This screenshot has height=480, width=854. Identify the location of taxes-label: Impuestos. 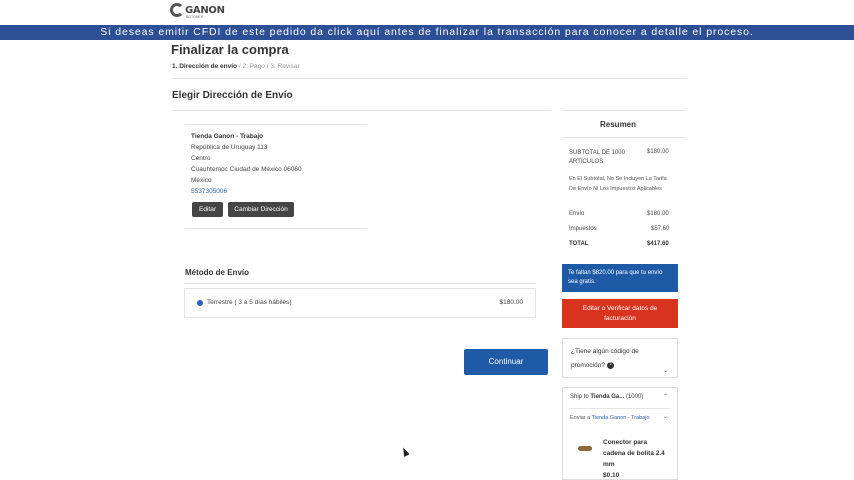
(583, 229).